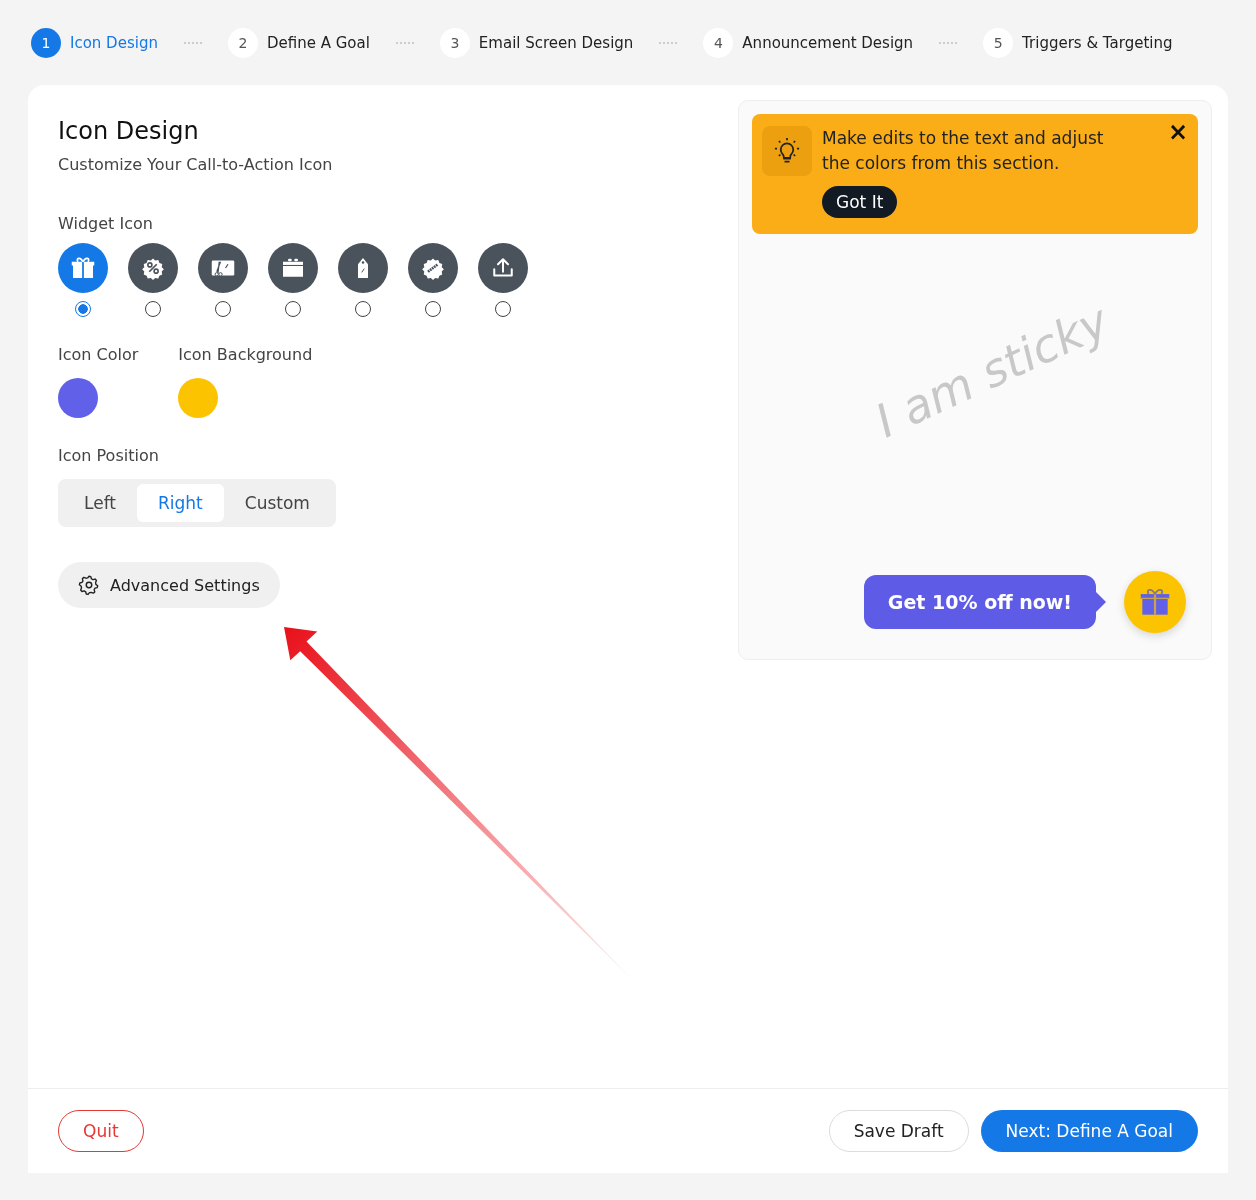 Image resolution: width=1256 pixels, height=1200 pixels. Describe the element at coordinates (242, 42) in the screenshot. I see `step-number: 2` at that location.